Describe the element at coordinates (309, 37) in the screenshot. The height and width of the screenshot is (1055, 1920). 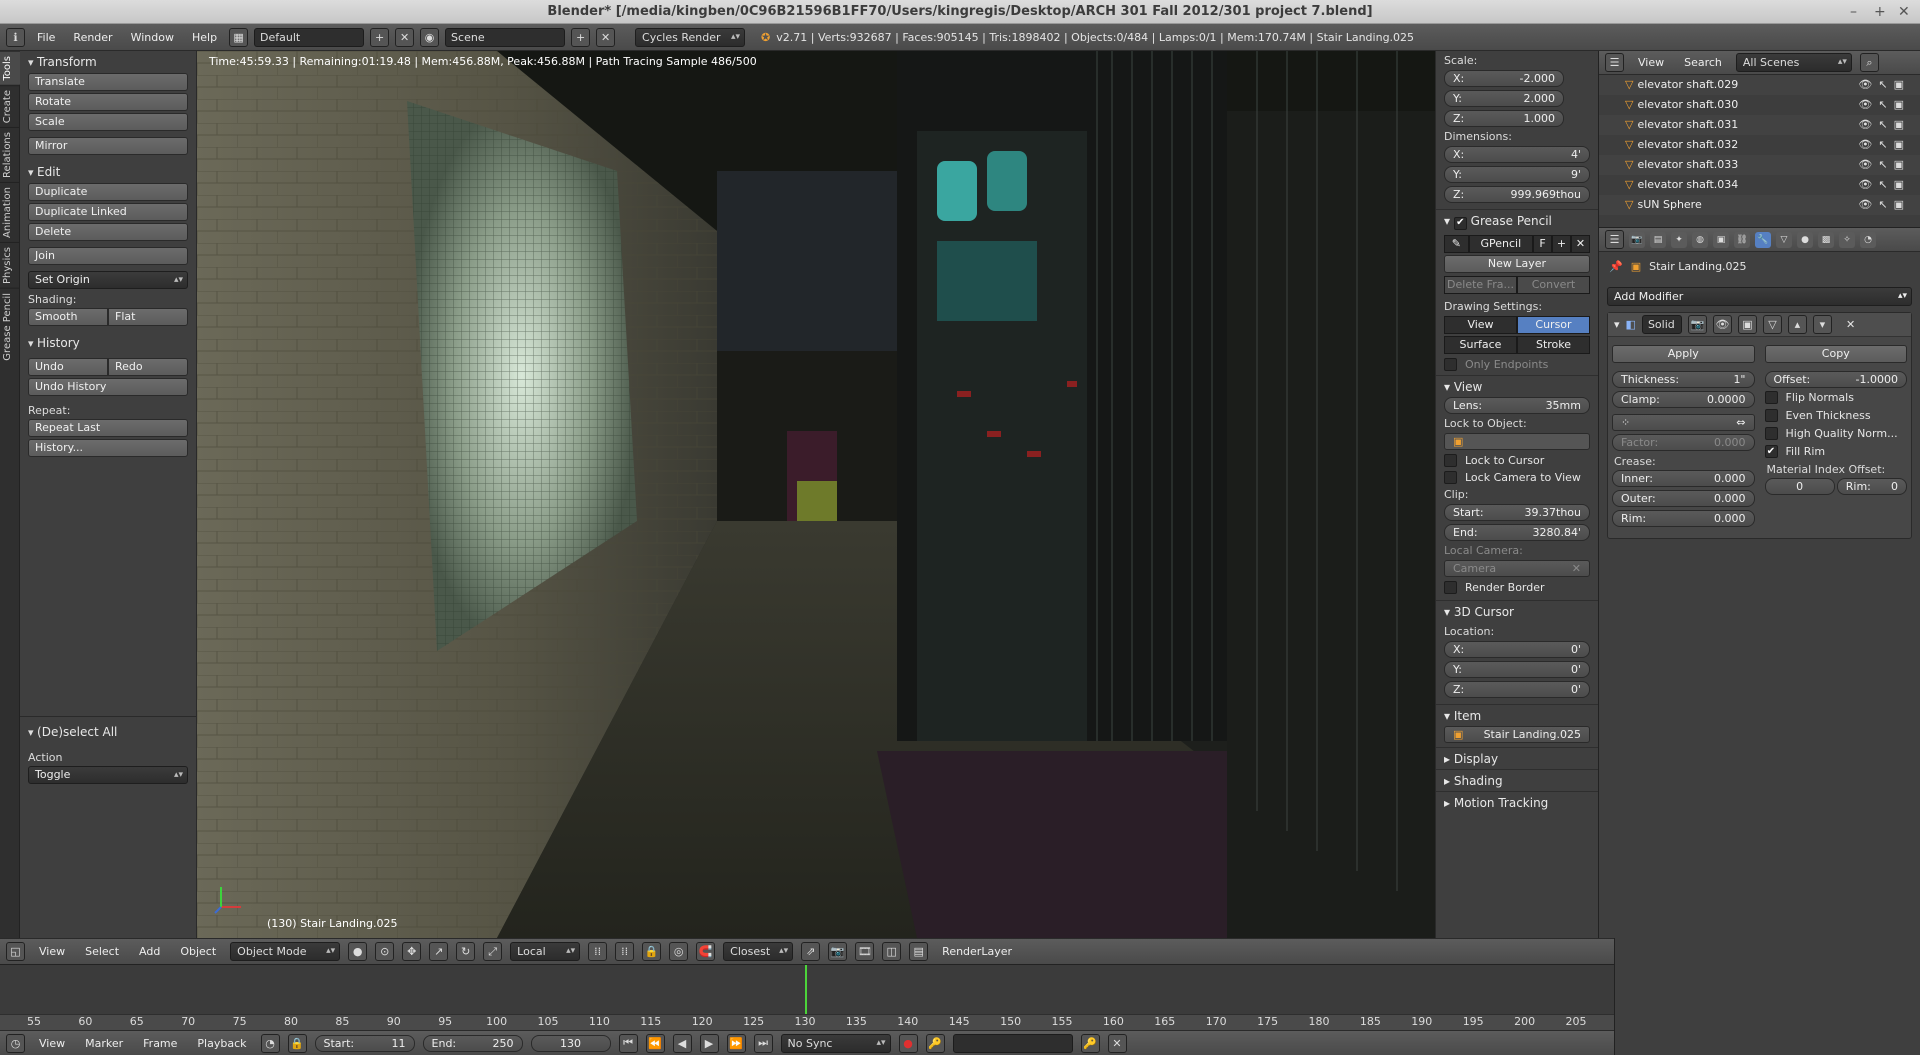
I see `layout-field: Default` at that location.